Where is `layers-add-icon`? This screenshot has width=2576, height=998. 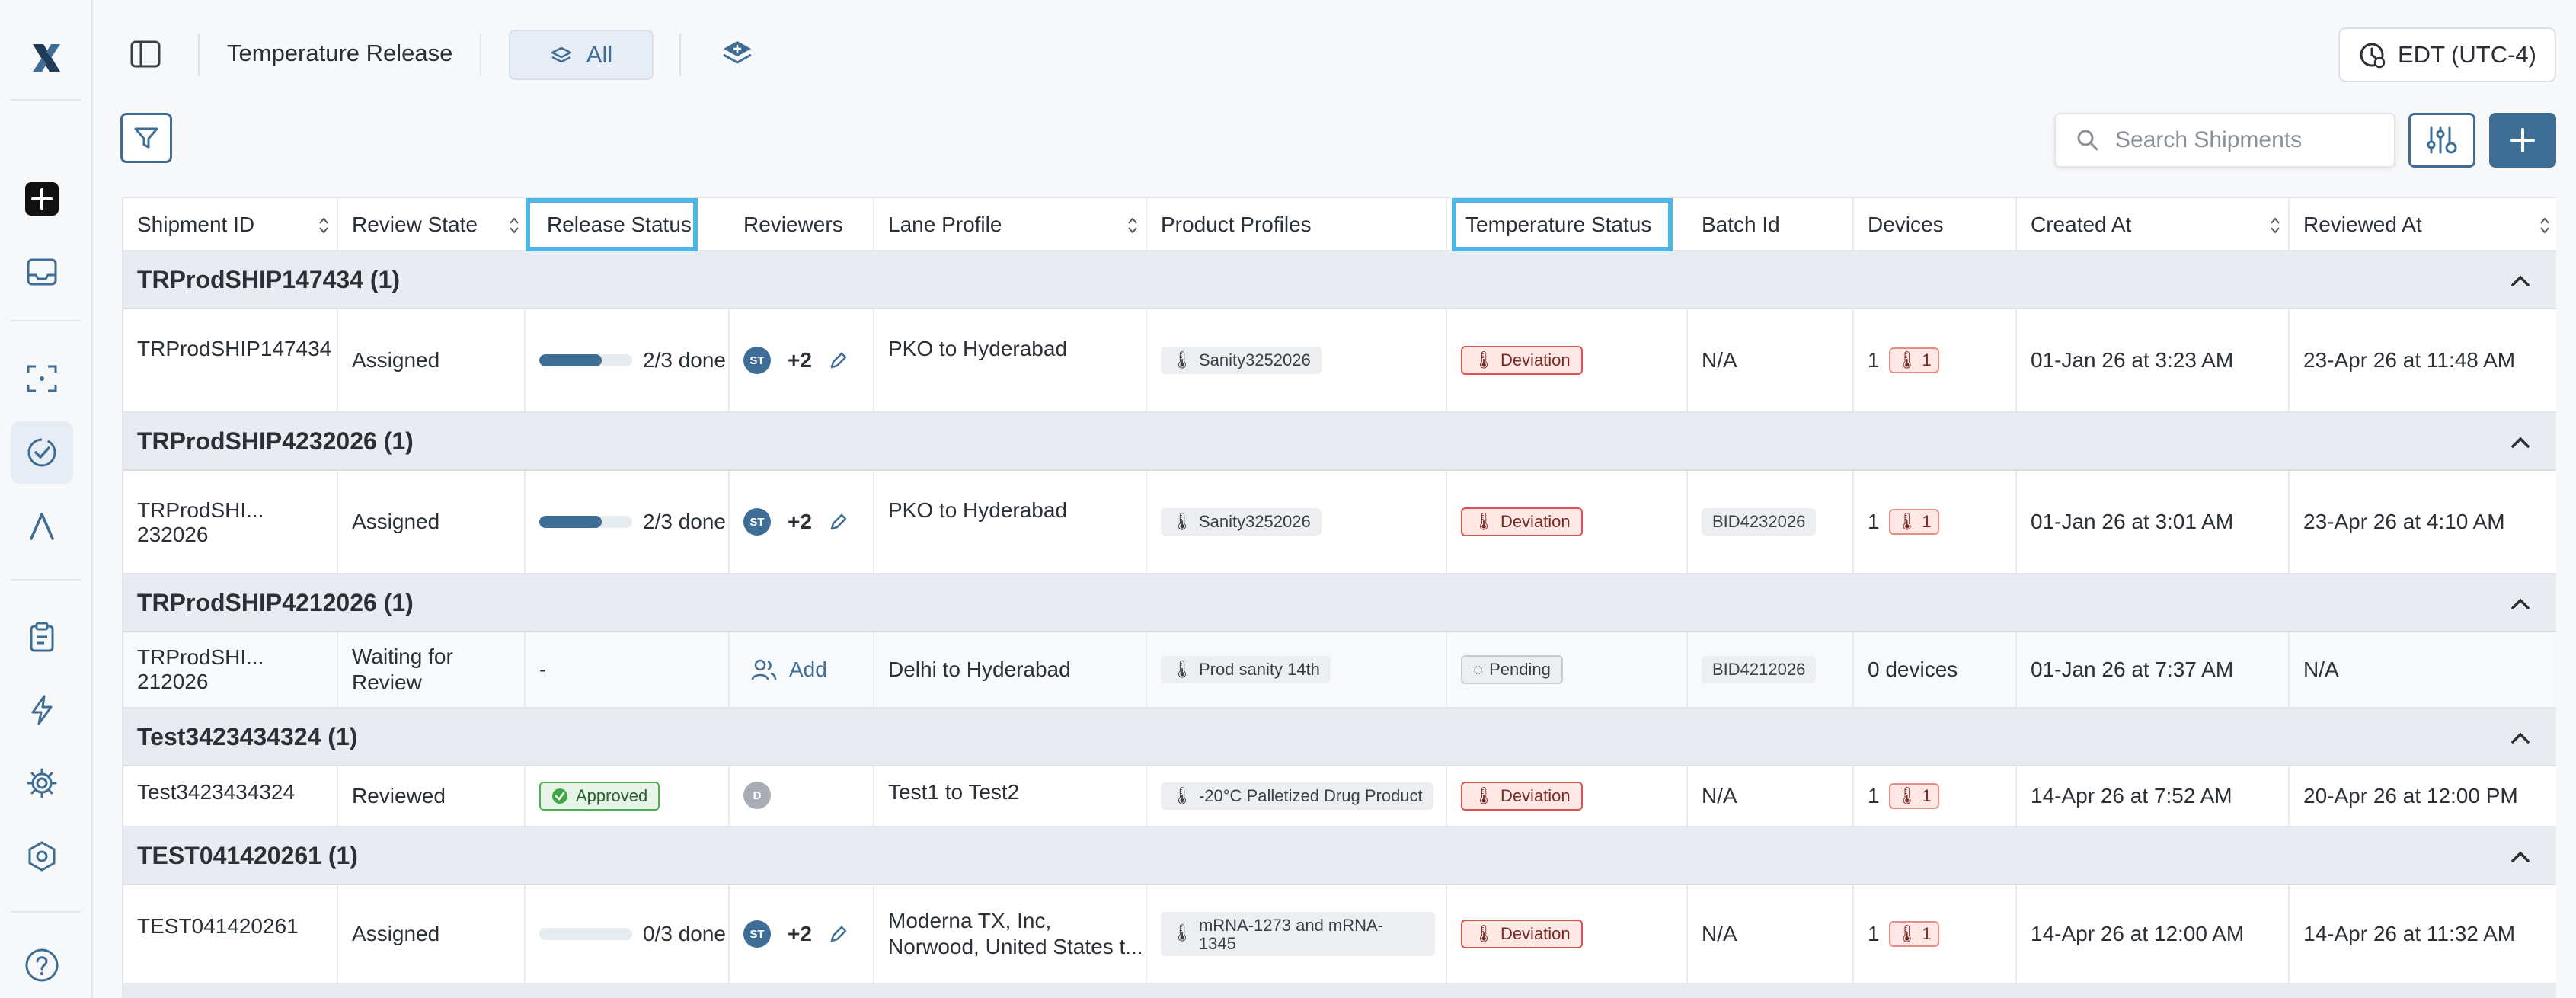
layers-add-icon is located at coordinates (738, 55).